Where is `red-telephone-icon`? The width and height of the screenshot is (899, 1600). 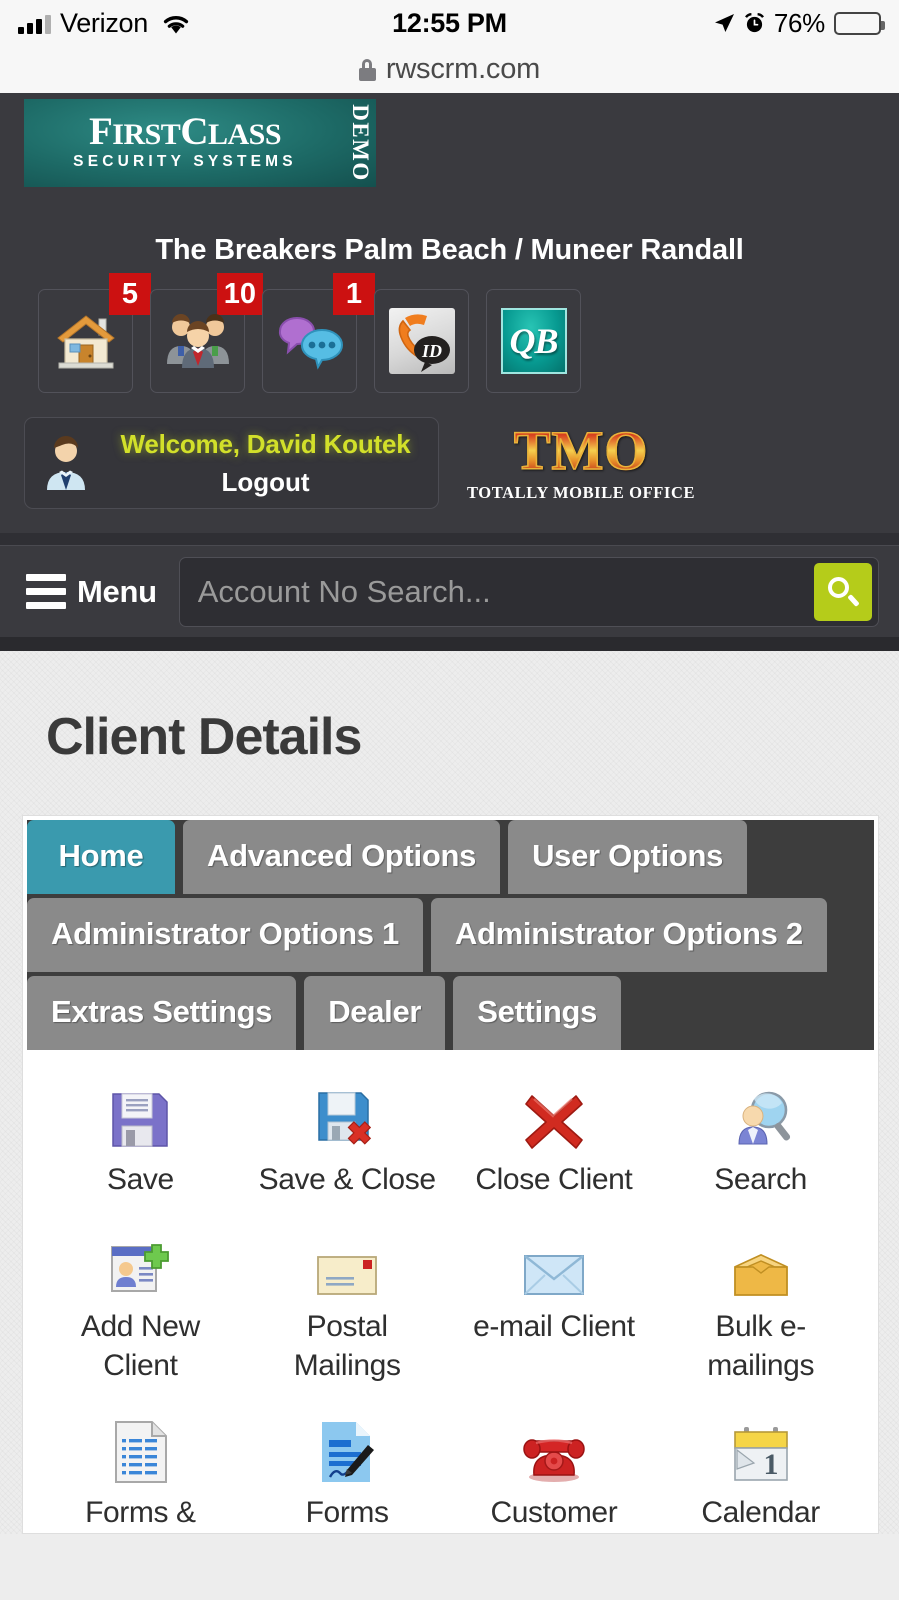
red-telephone-icon is located at coordinates (554, 1448).